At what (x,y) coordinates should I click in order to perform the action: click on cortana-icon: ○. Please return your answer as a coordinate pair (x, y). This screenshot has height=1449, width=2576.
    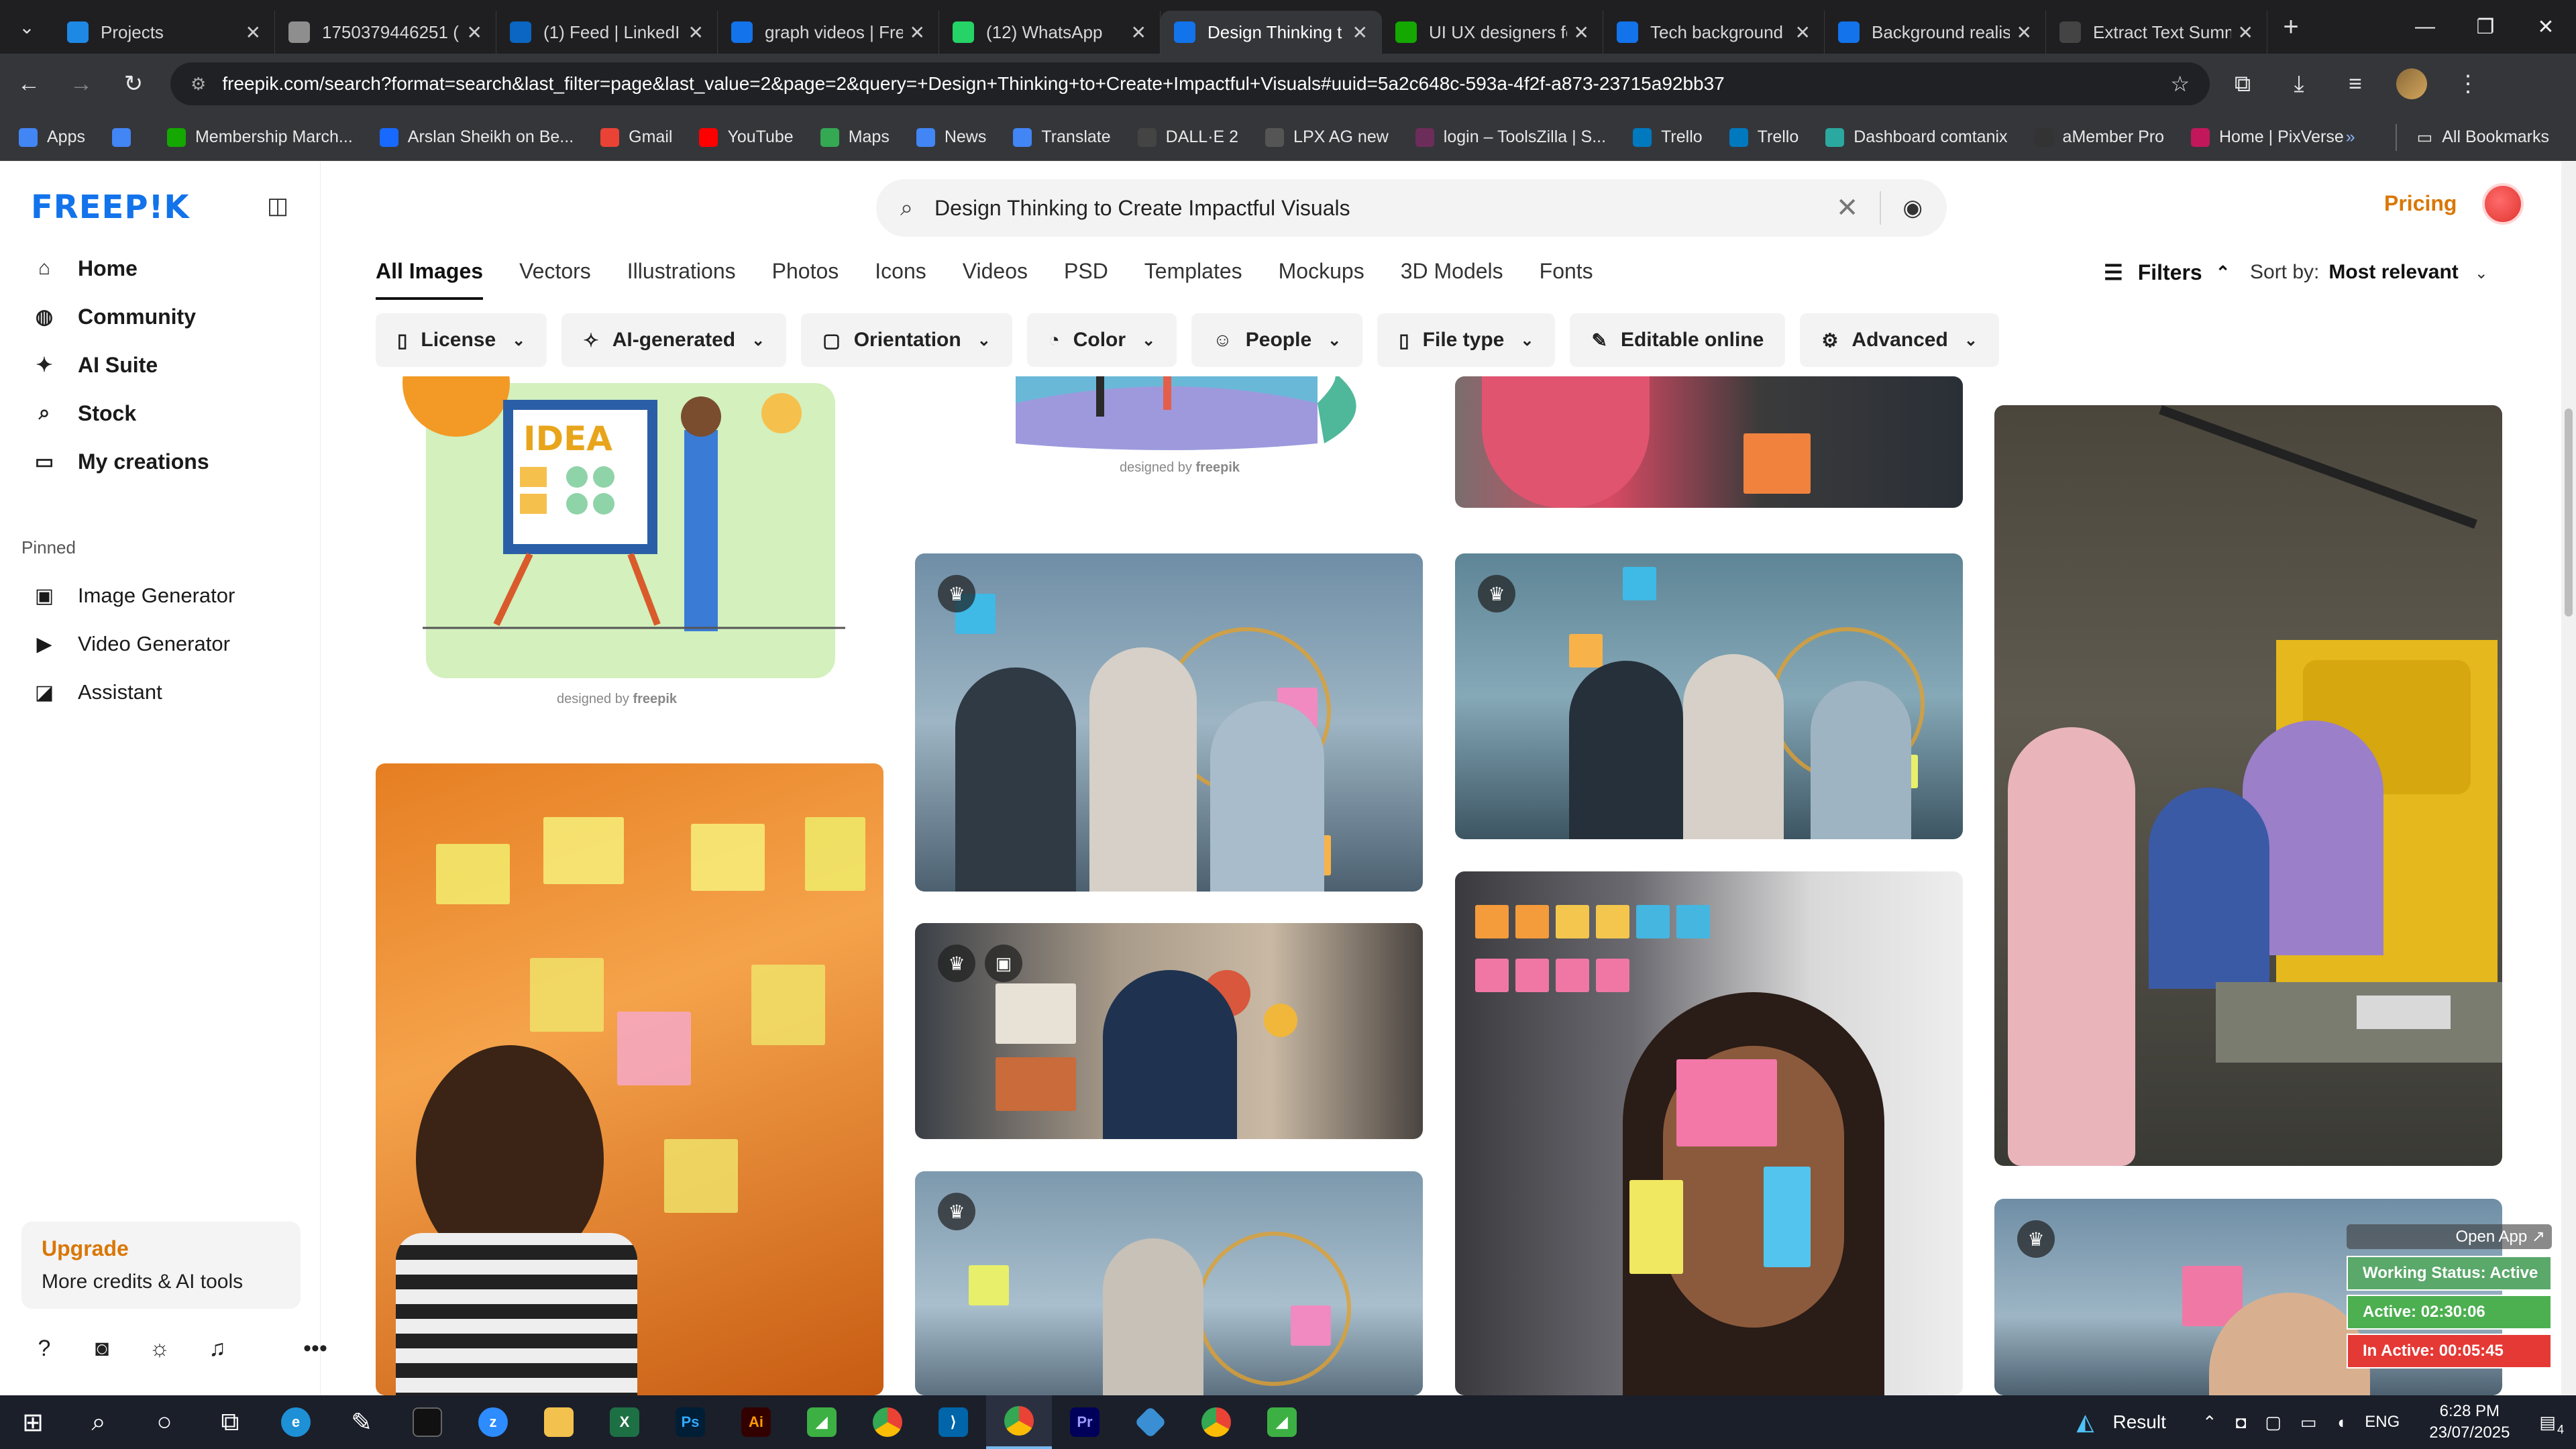
    Looking at the image, I should click on (164, 1422).